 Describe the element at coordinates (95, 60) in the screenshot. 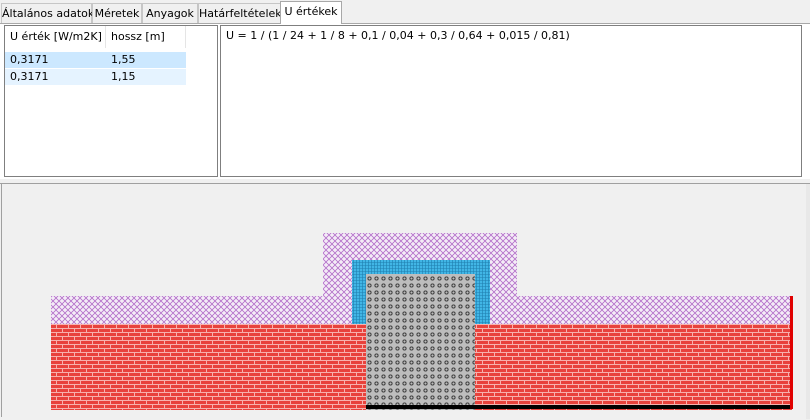

I see `list-row: 0,3171 1,55` at that location.